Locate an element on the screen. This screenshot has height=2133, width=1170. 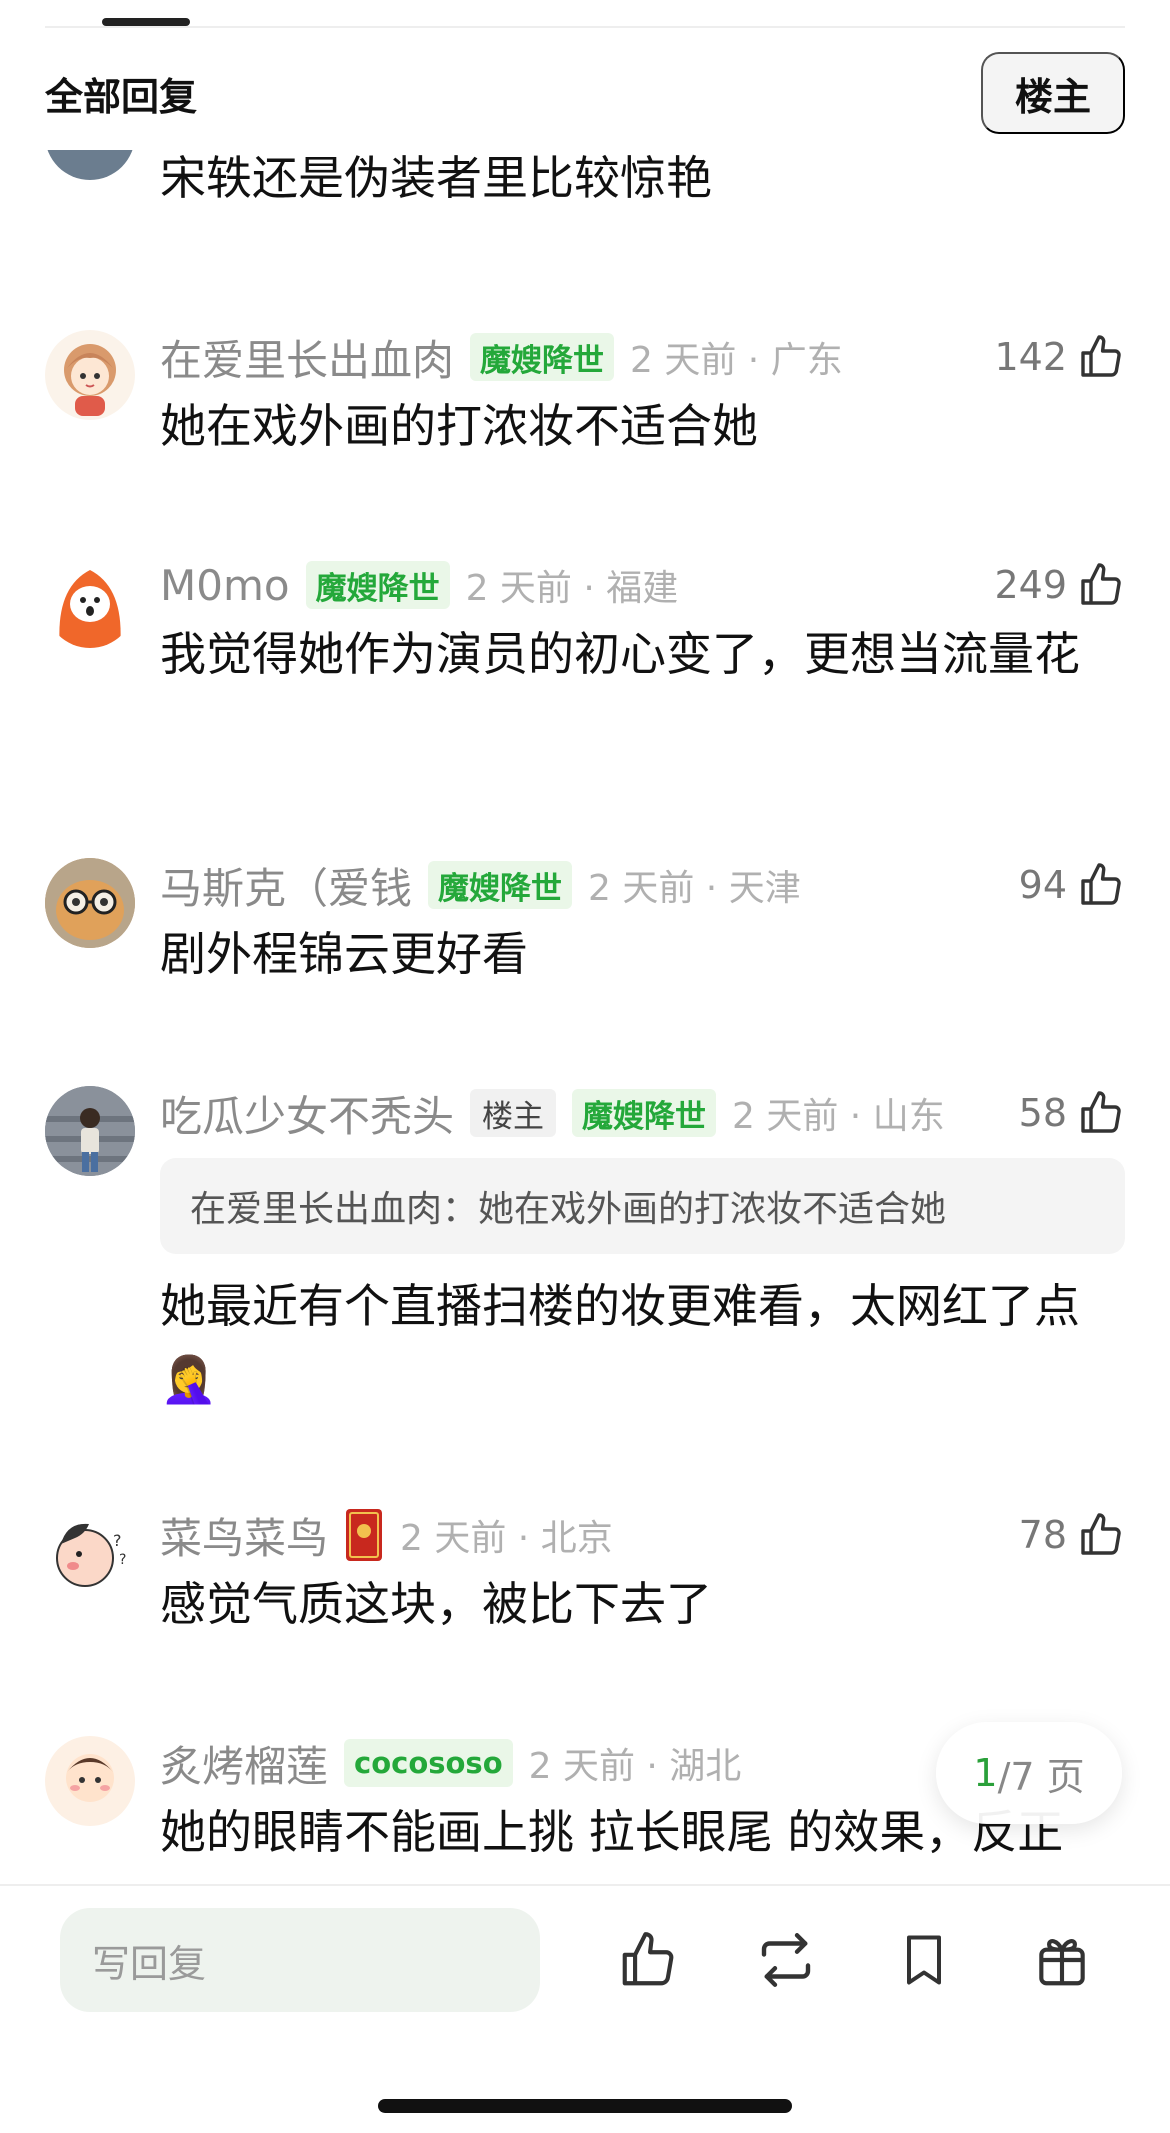
like-count: 142 is located at coordinates (1030, 357).